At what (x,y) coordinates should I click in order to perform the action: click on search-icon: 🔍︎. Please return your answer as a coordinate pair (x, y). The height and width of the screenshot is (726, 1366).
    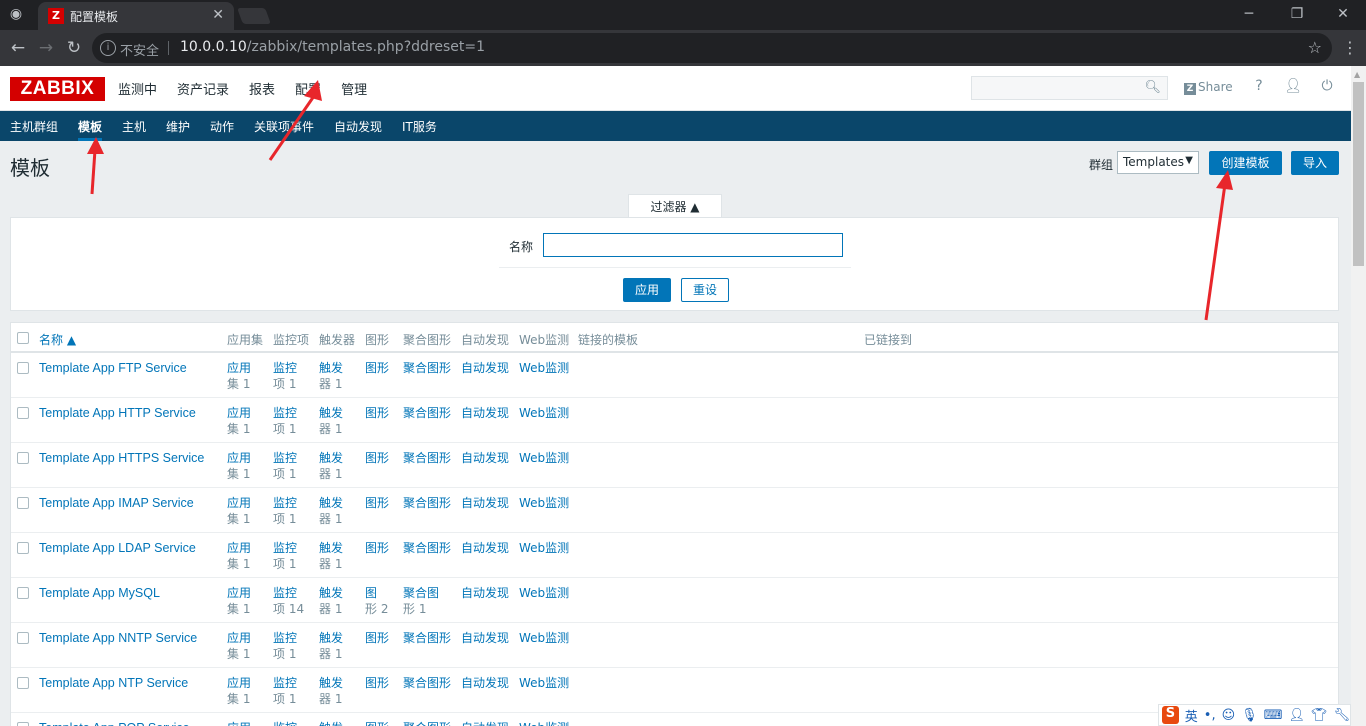
    Looking at the image, I should click on (1152, 87).